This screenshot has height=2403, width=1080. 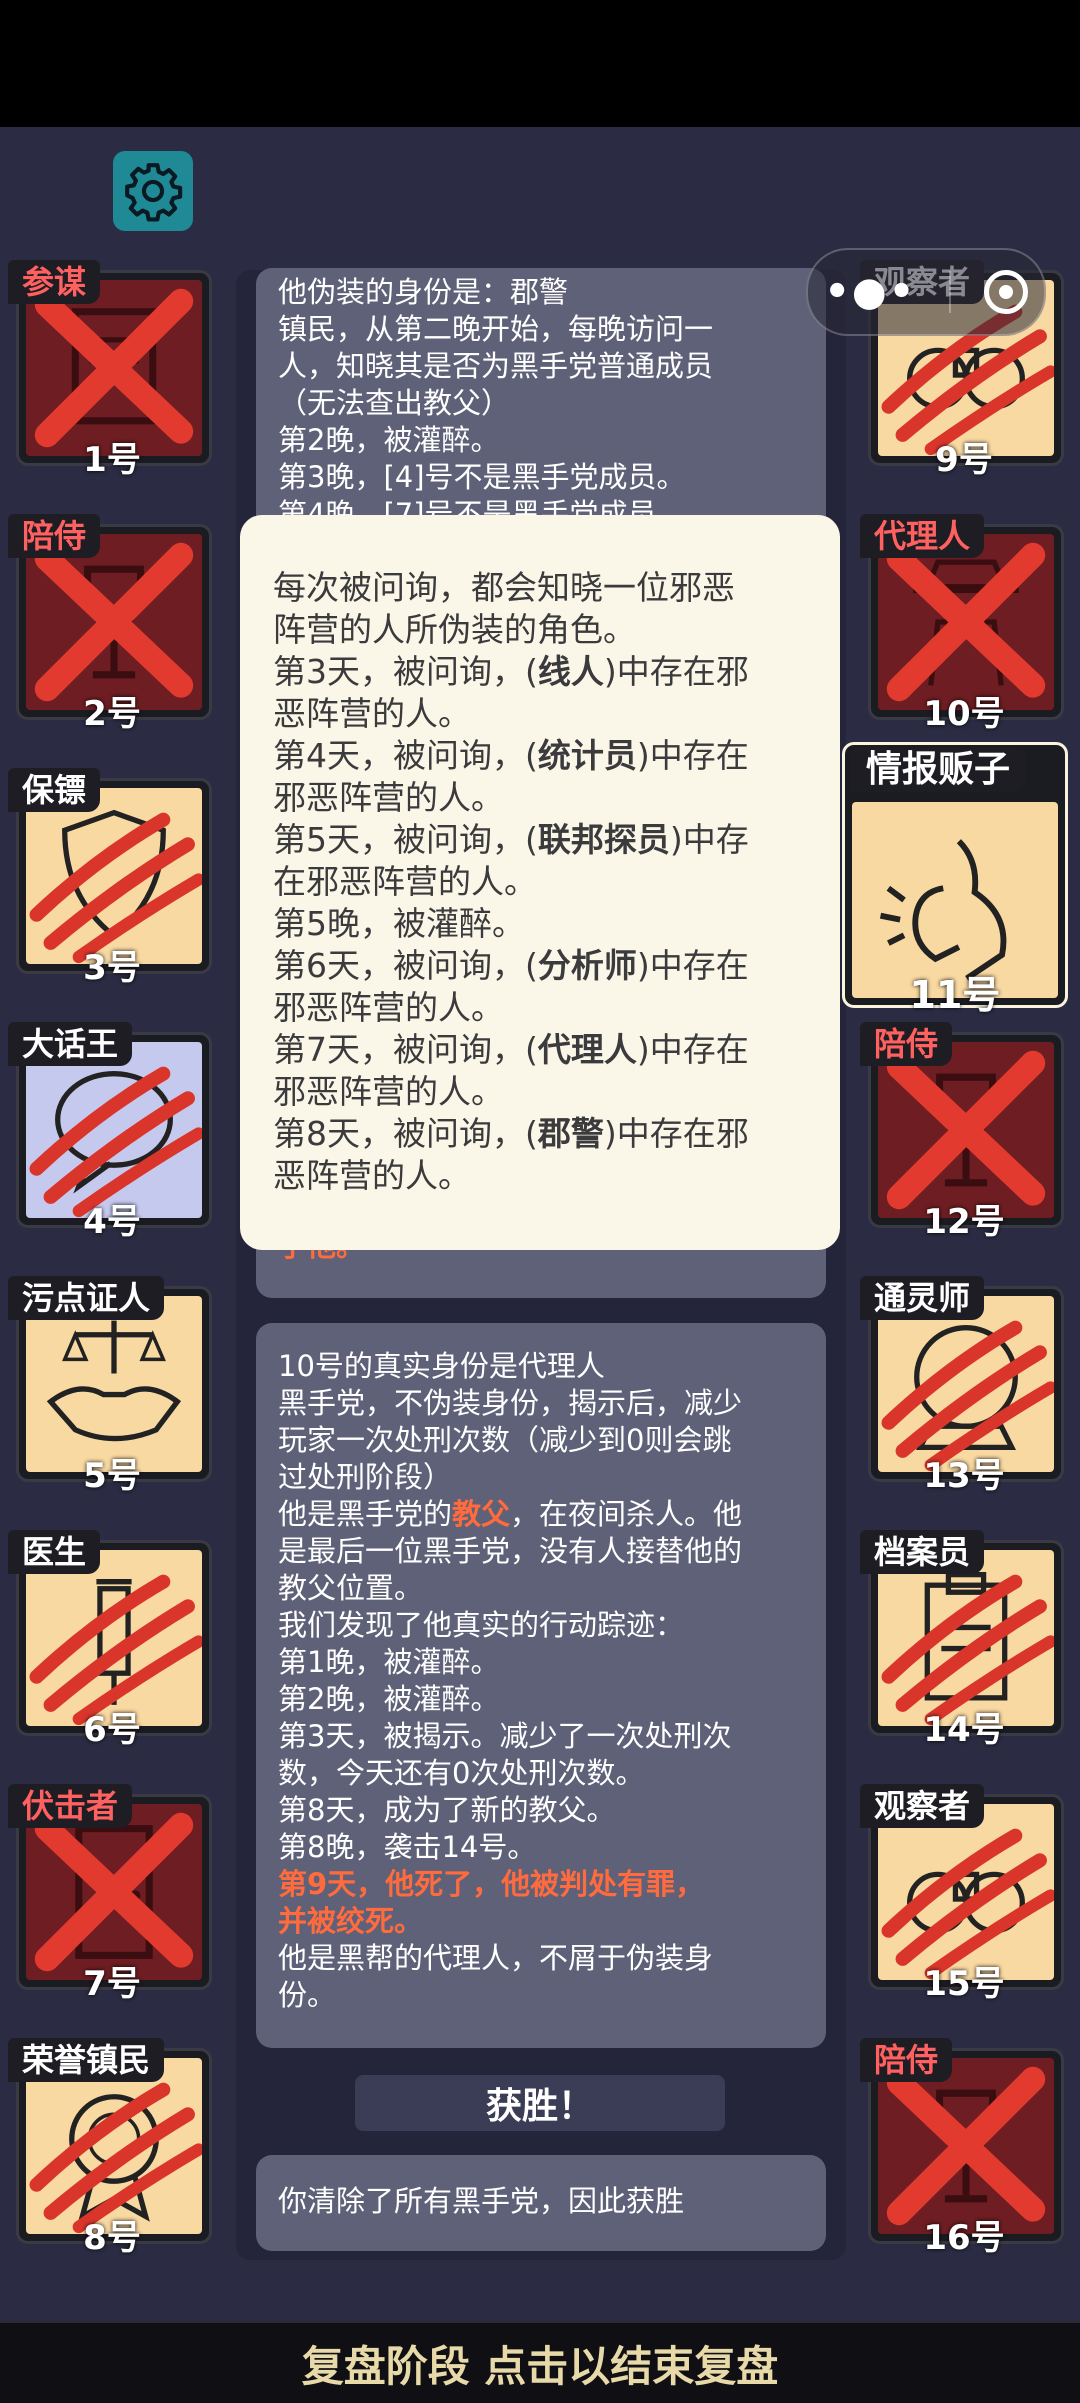 I want to click on role-label: 医生, so click(x=54, y=1552).